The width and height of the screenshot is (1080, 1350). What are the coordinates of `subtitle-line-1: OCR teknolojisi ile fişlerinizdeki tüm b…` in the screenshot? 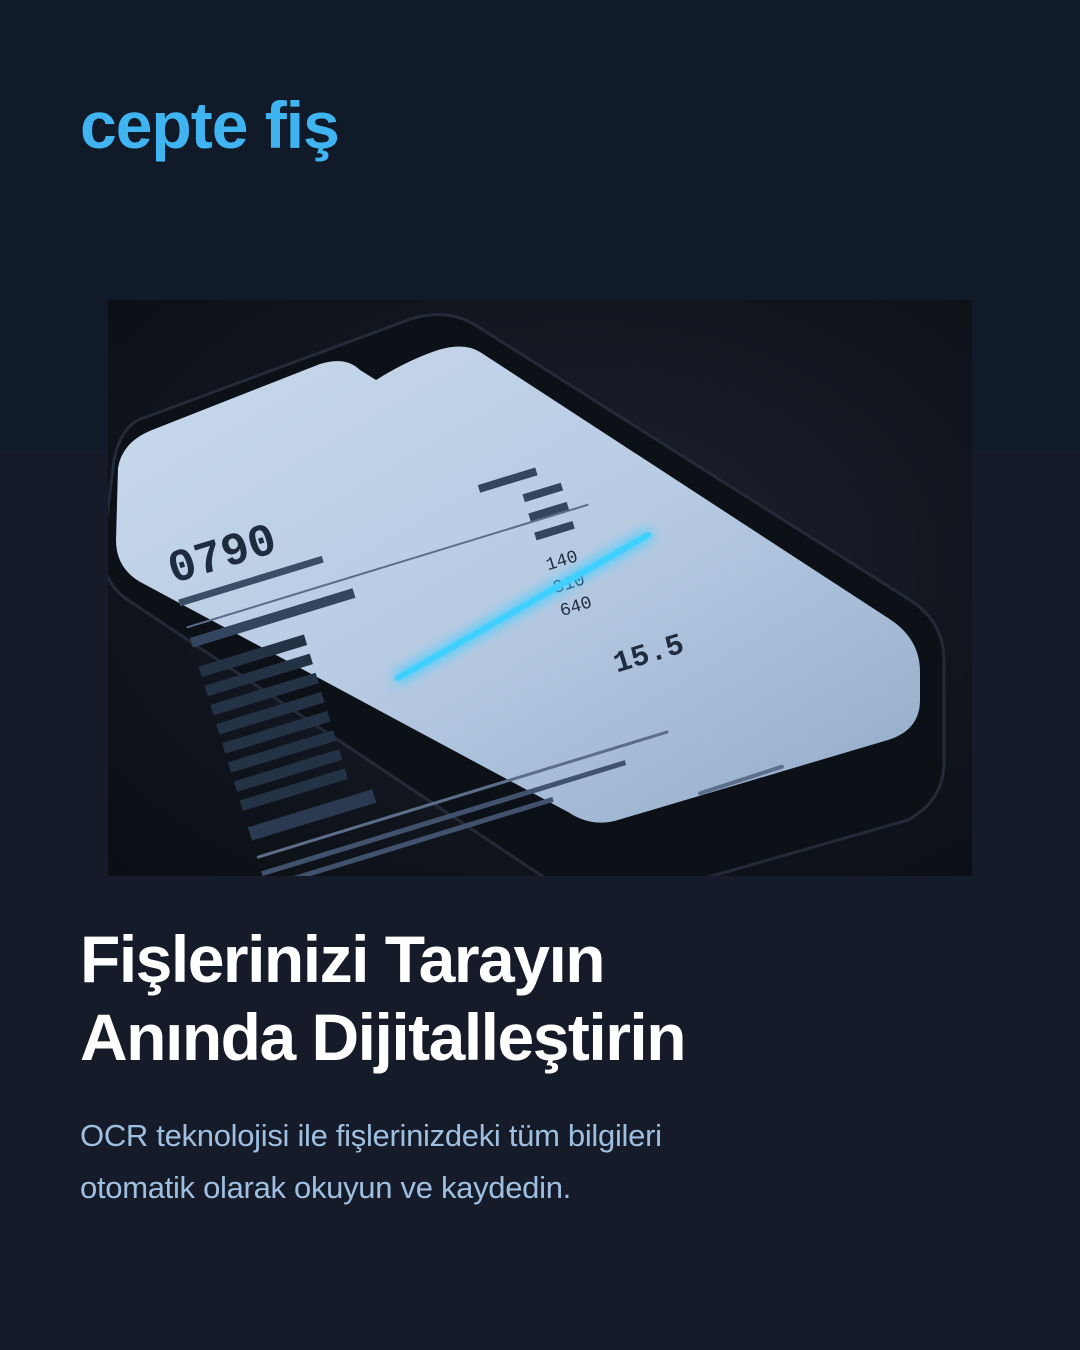 It's located at (371, 1135).